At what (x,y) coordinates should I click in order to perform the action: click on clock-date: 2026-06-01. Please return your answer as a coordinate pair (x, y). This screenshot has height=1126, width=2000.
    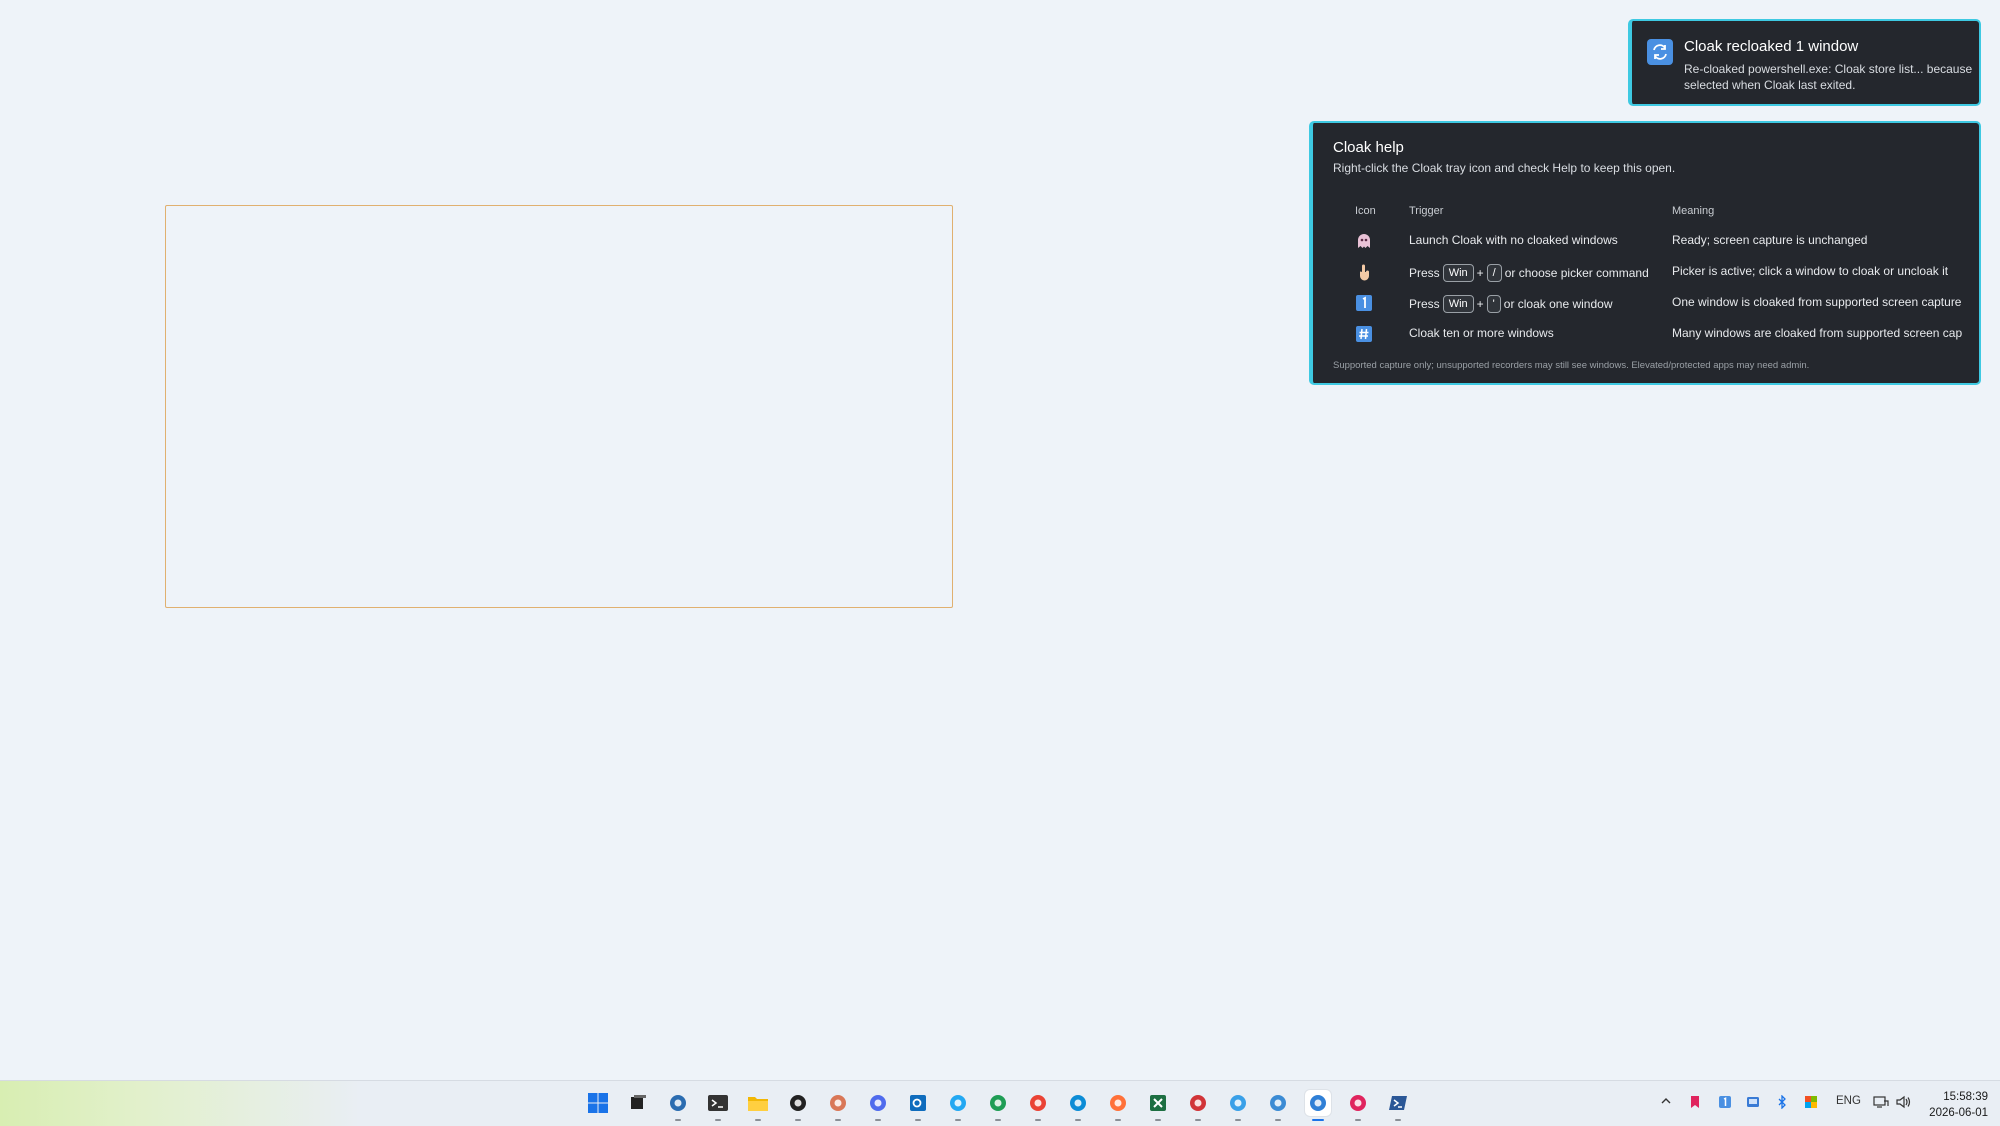
    Looking at the image, I should click on (1958, 1113).